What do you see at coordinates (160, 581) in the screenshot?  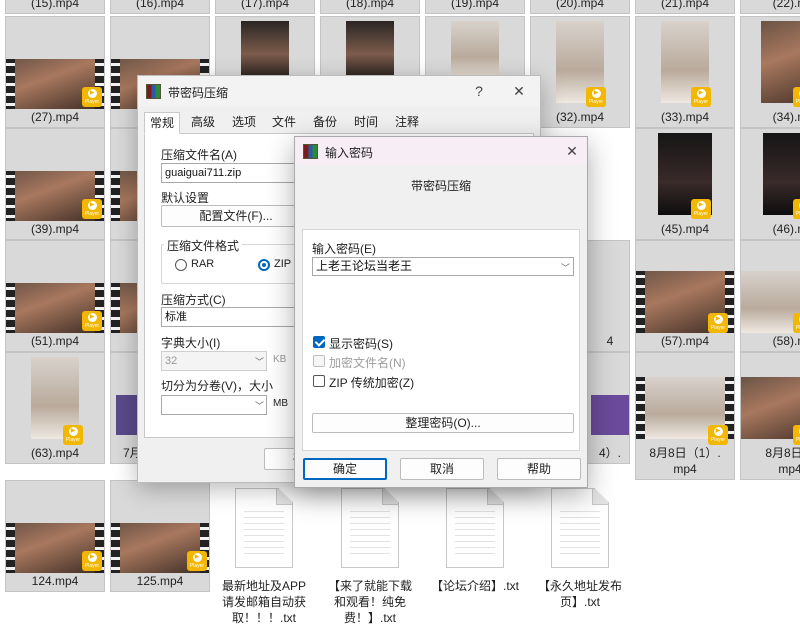 I see `file-name: 125.mp4` at bounding box center [160, 581].